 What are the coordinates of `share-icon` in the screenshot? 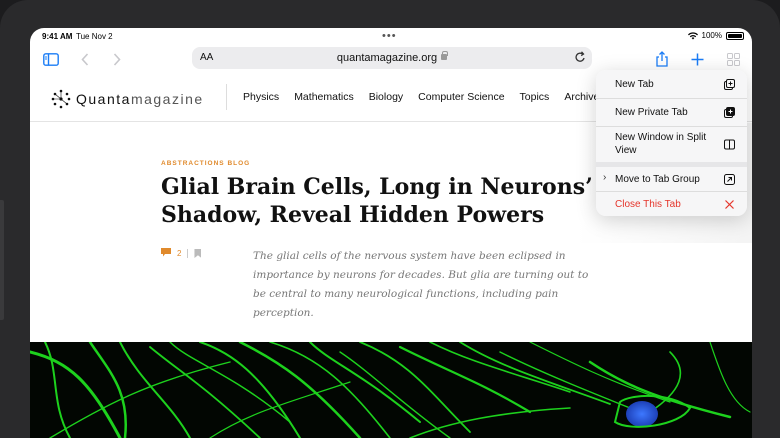 It's located at (662, 59).